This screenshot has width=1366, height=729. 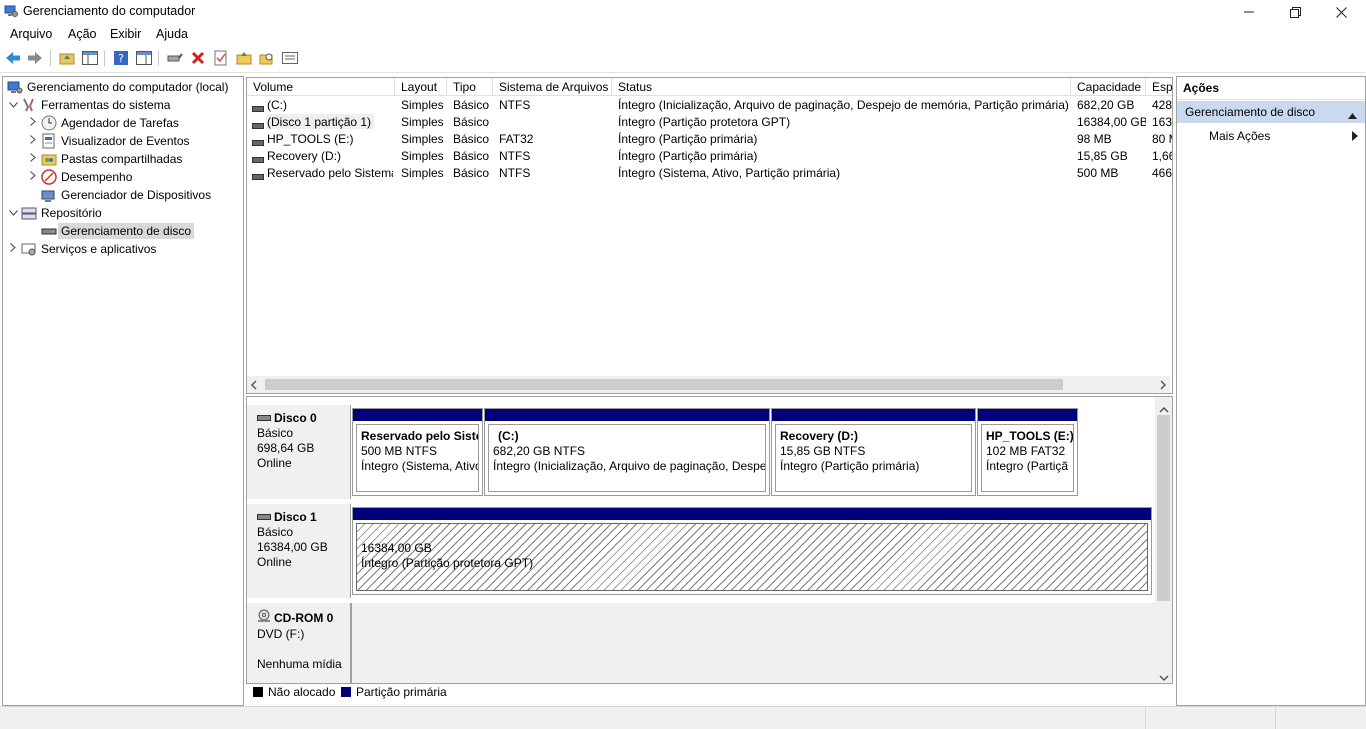 What do you see at coordinates (1108, 87) in the screenshot?
I see `column-header-capacity: Capacidade` at bounding box center [1108, 87].